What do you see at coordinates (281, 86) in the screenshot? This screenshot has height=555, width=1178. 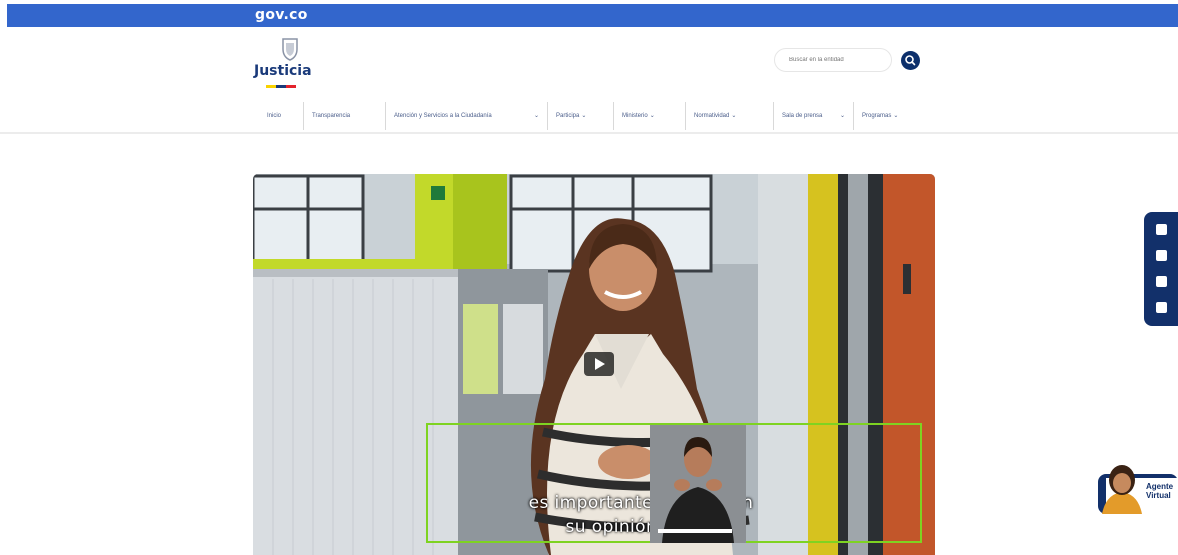 I see `brand-stripe` at bounding box center [281, 86].